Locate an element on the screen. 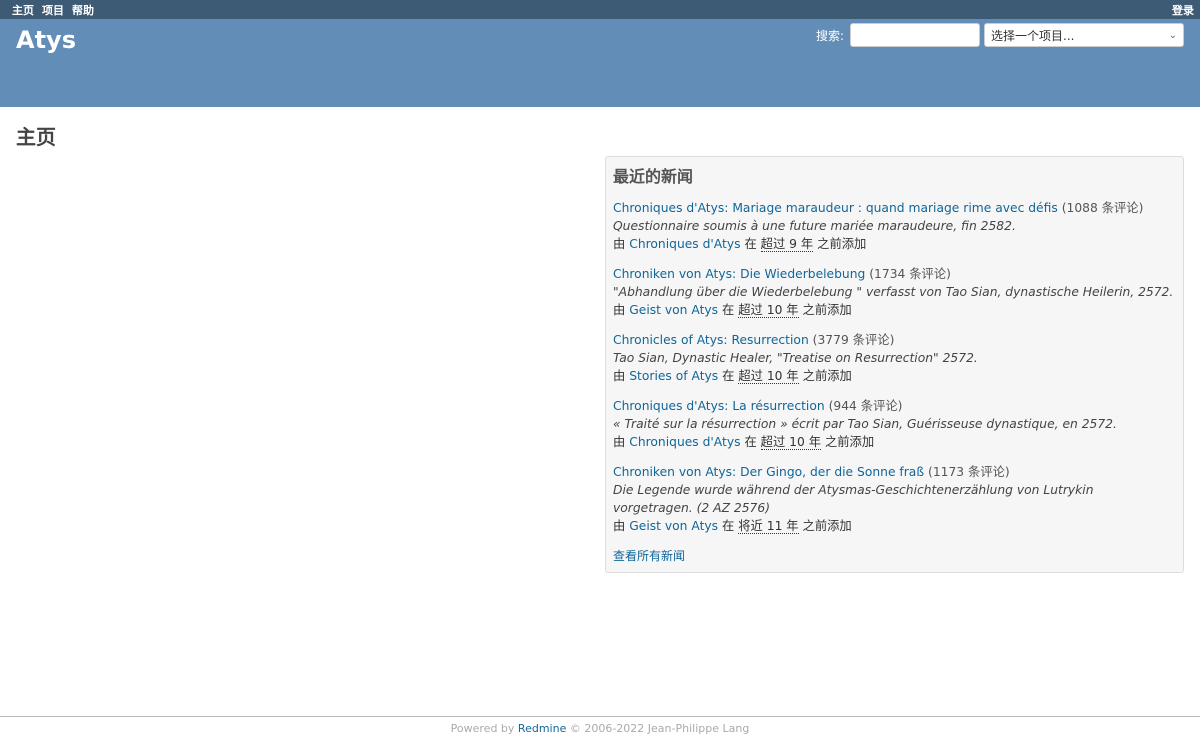  quick-search: 搜索: 选择一个项目... ⌄ is located at coordinates (1000, 35).